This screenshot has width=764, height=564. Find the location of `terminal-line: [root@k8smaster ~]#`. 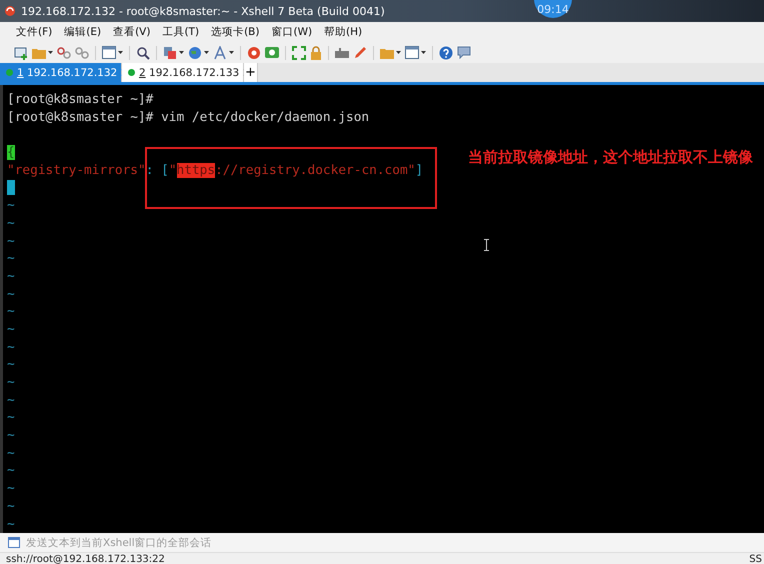

terminal-line: [root@k8smaster ~]# is located at coordinates (80, 100).